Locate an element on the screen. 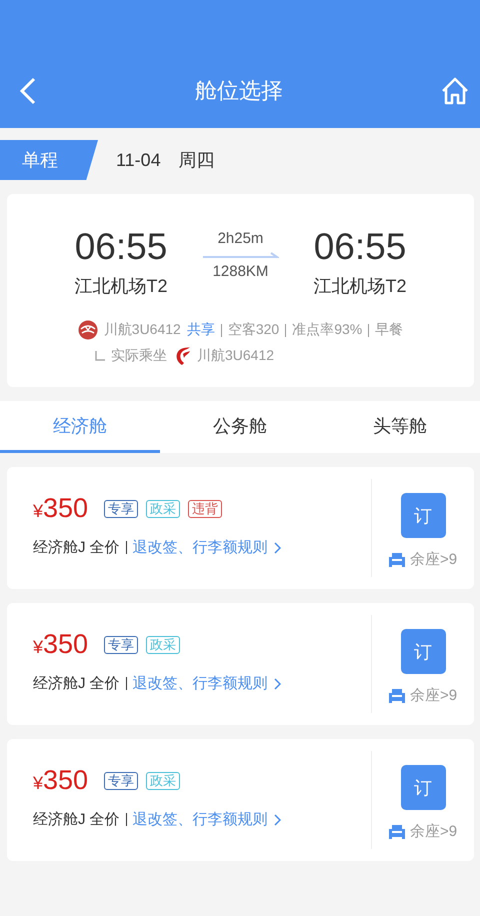  departure-time: 06:55 is located at coordinates (121, 247).